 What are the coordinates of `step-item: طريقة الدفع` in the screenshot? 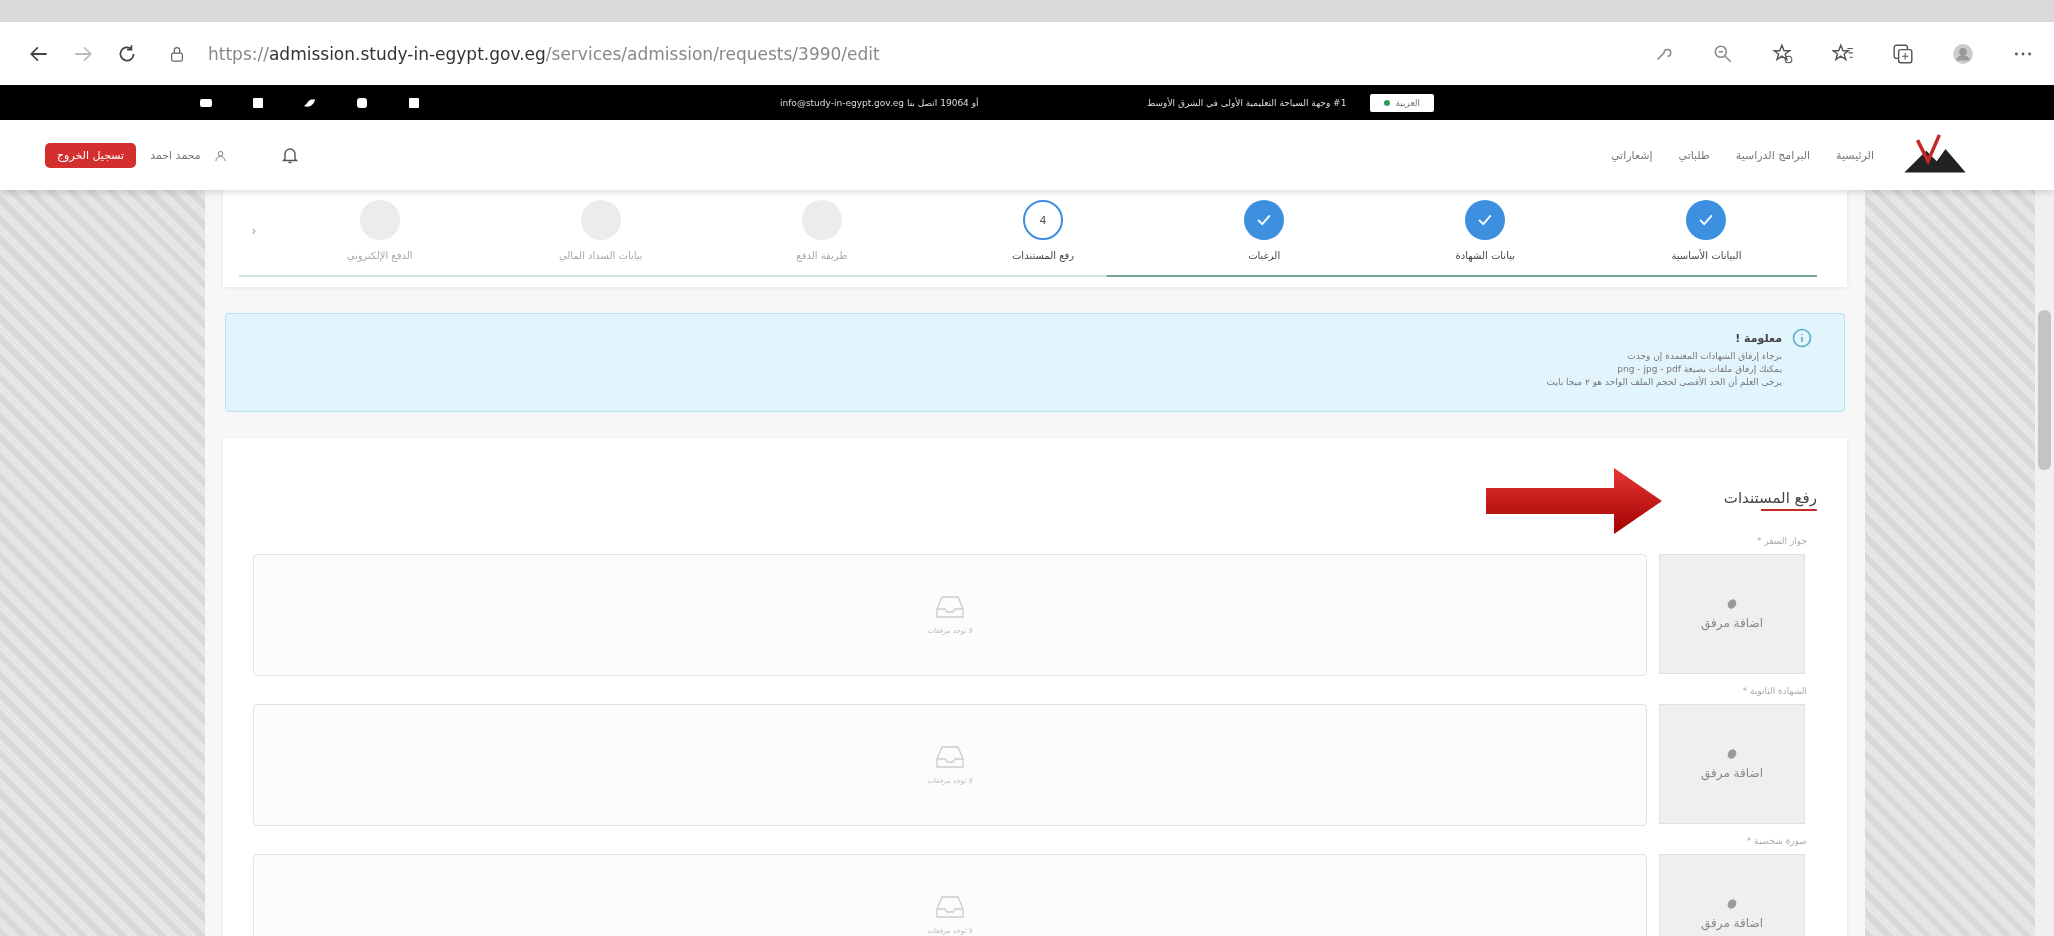 It's located at (822, 230).